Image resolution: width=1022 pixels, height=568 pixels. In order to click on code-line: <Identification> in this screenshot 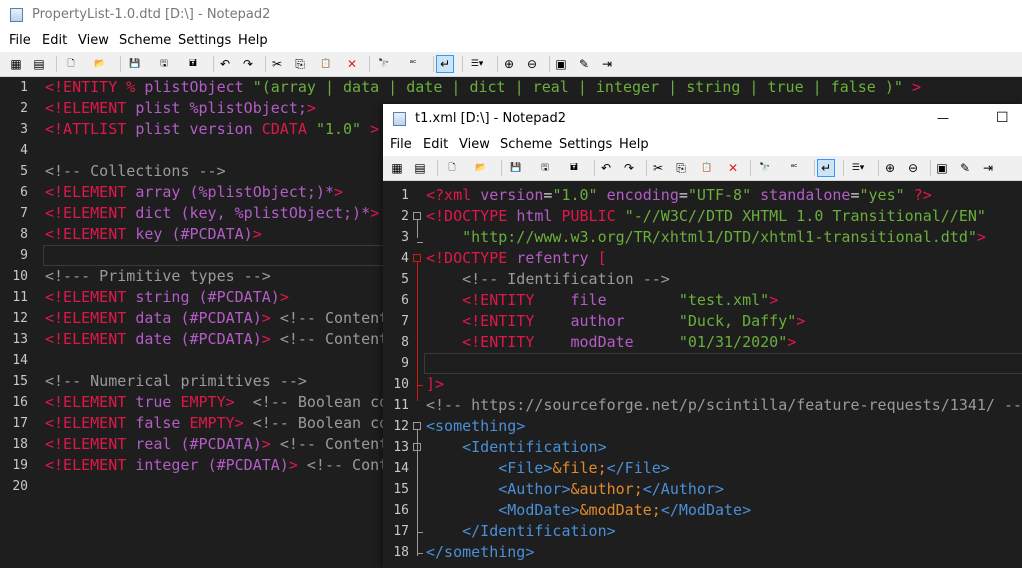, I will do `click(516, 447)`.